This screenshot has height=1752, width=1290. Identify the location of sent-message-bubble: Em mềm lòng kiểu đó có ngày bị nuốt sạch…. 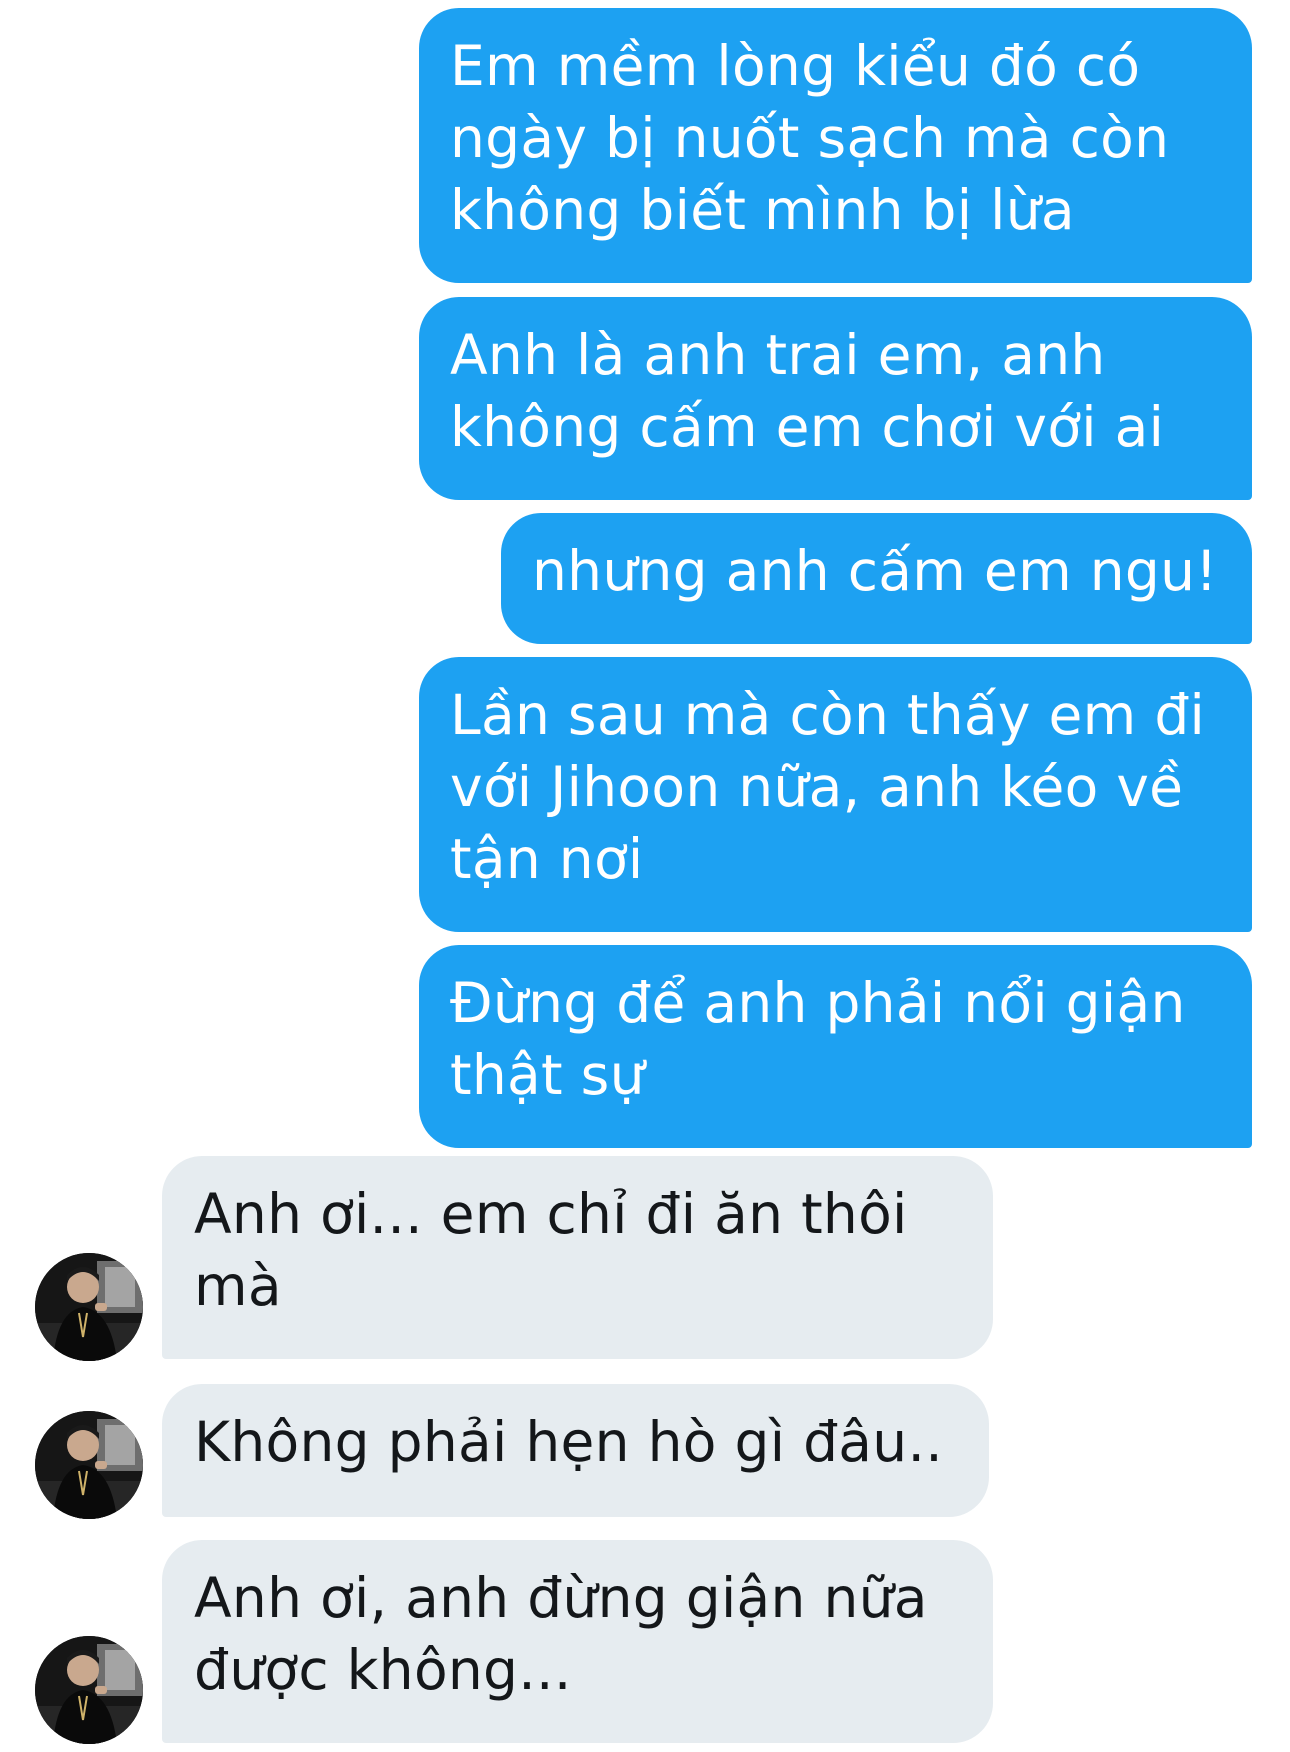
(835, 145).